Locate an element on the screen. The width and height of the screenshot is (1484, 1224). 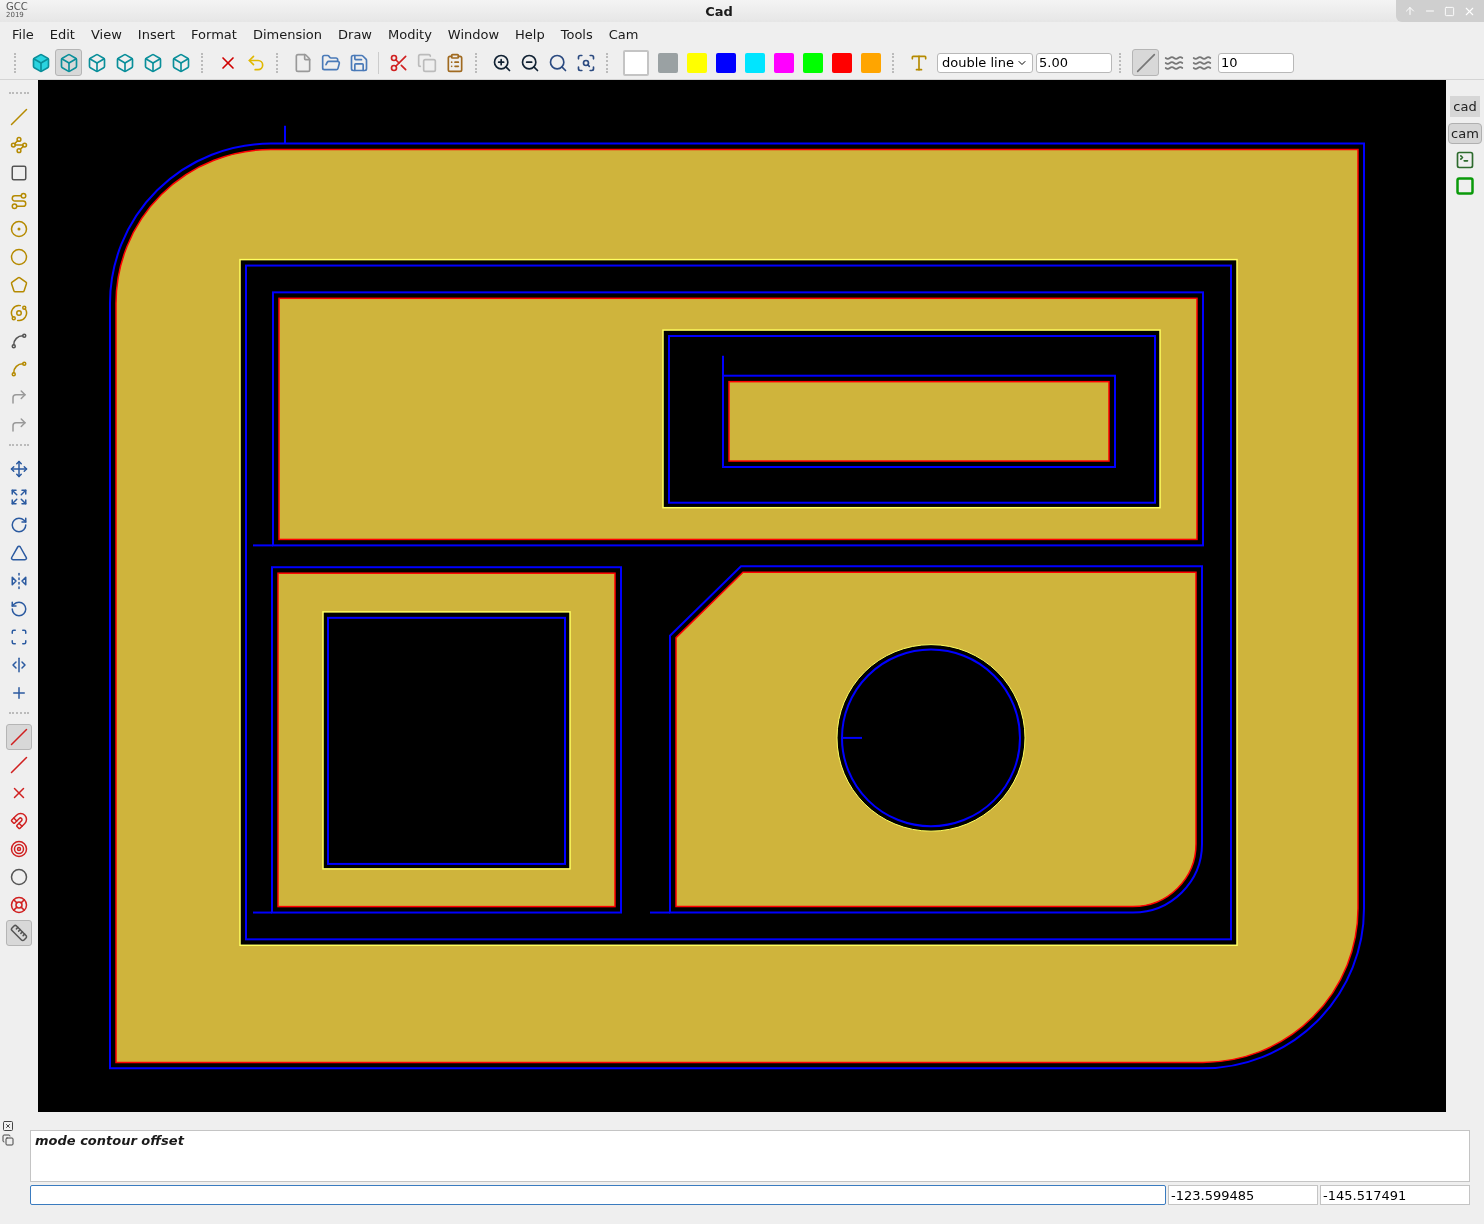
dash-length-field: 10 is located at coordinates (1256, 62).